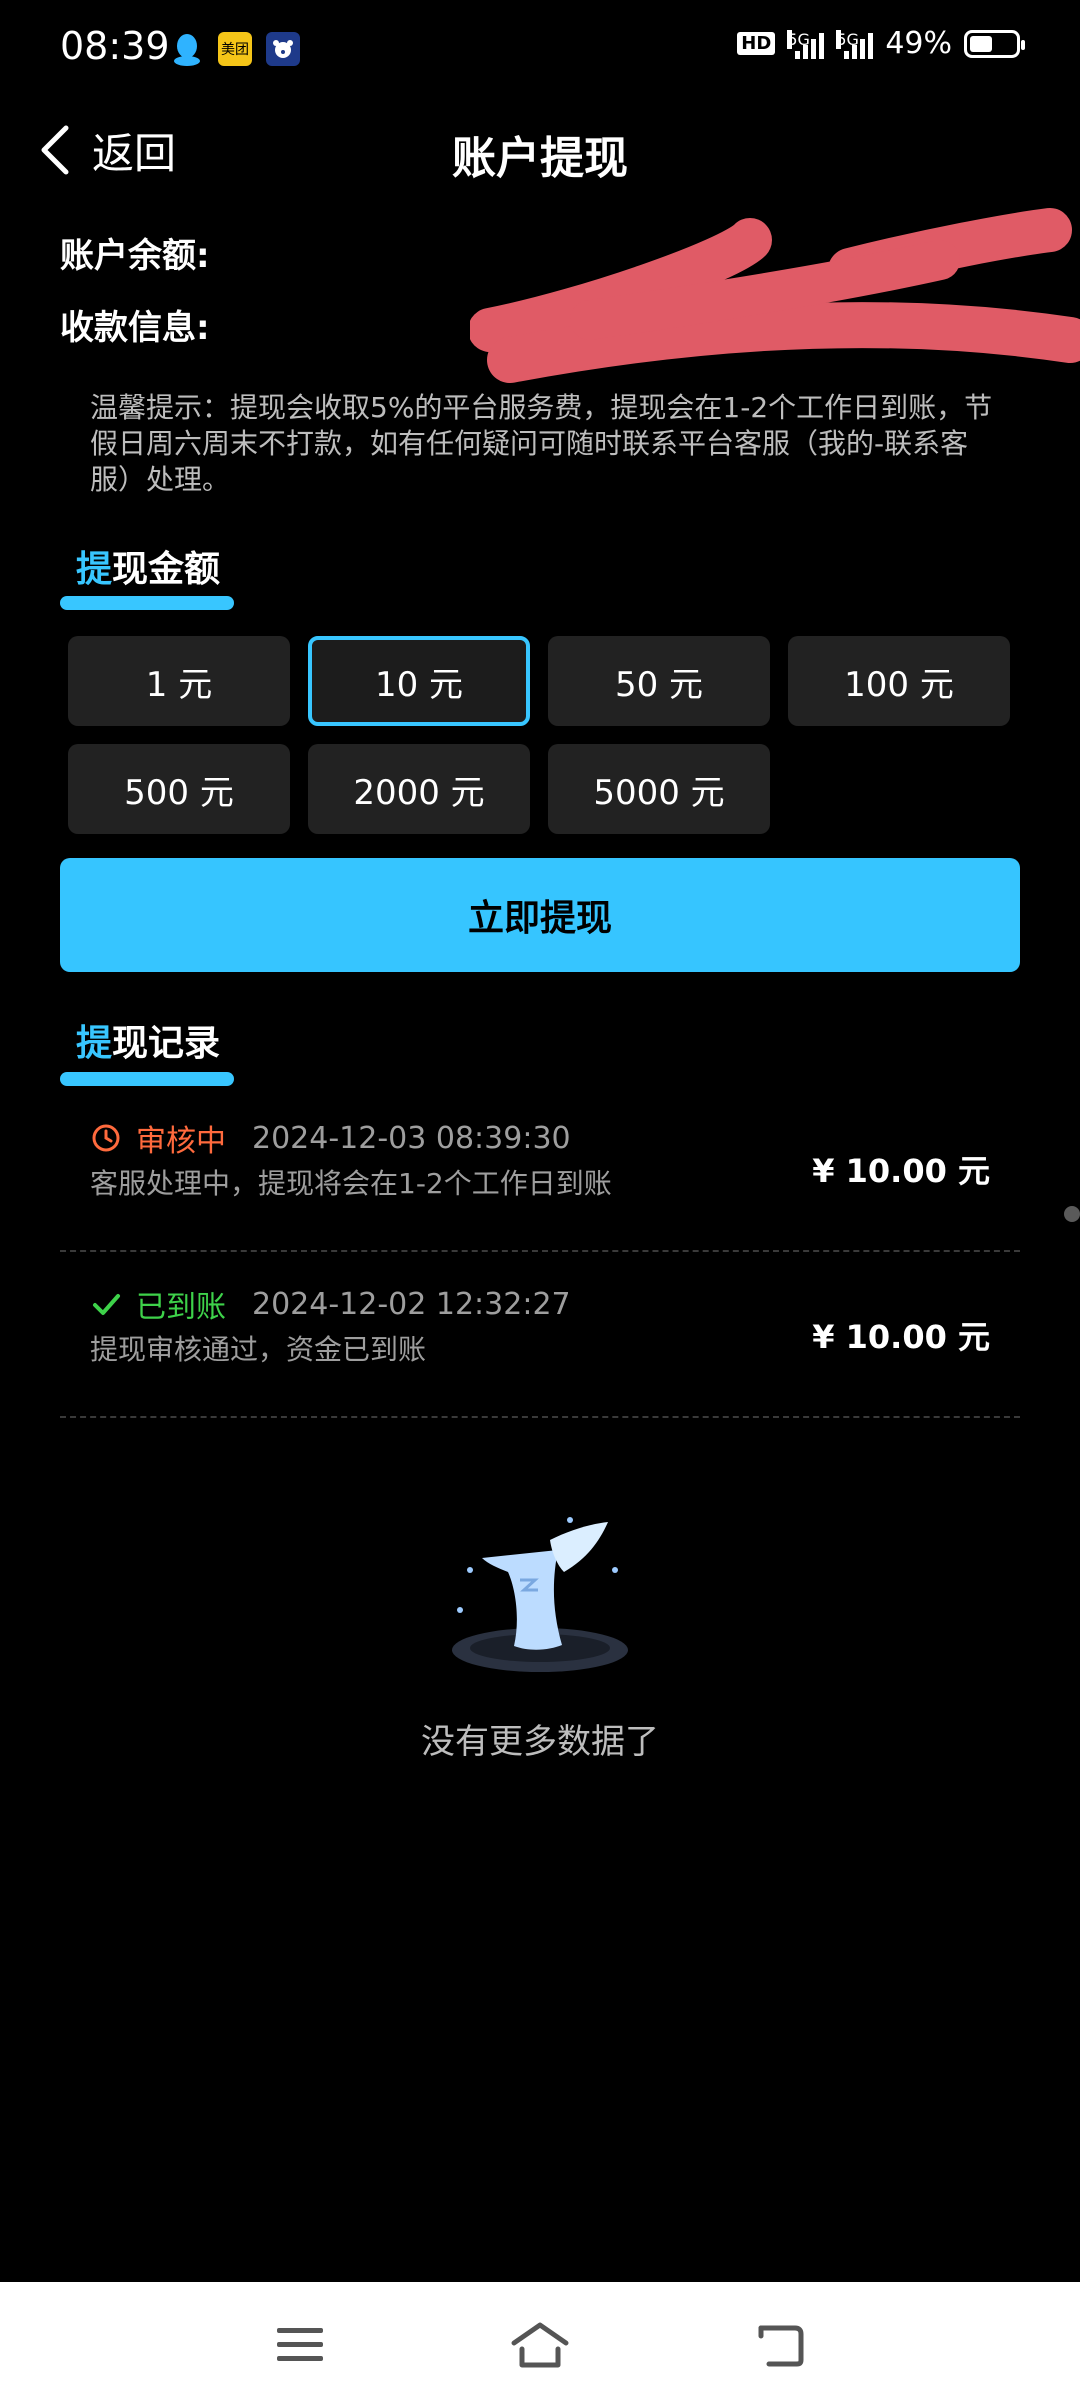  What do you see at coordinates (1072, 1214) in the screenshot?
I see `scroll-indicator` at bounding box center [1072, 1214].